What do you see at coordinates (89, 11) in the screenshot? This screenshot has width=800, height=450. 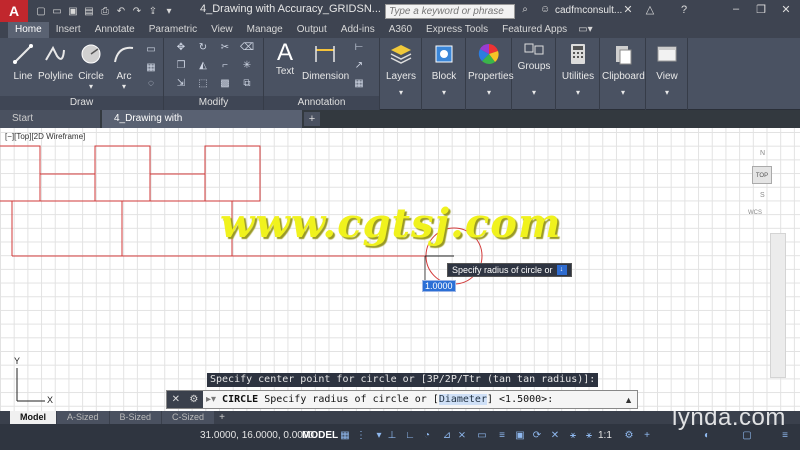 I see `save-as-icon: ▤` at bounding box center [89, 11].